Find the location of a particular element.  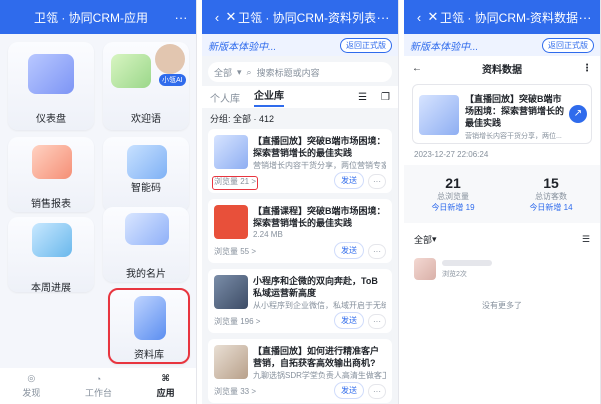

tile-dashboard: 仪表盘 is located at coordinates (51, 86).